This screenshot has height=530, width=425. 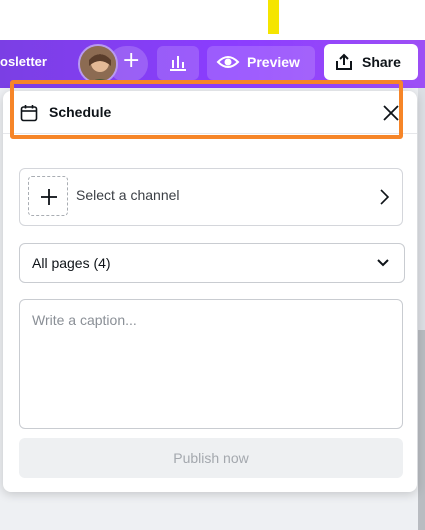 I want to click on pages-dropdown: All pages (4), so click(x=212, y=263).